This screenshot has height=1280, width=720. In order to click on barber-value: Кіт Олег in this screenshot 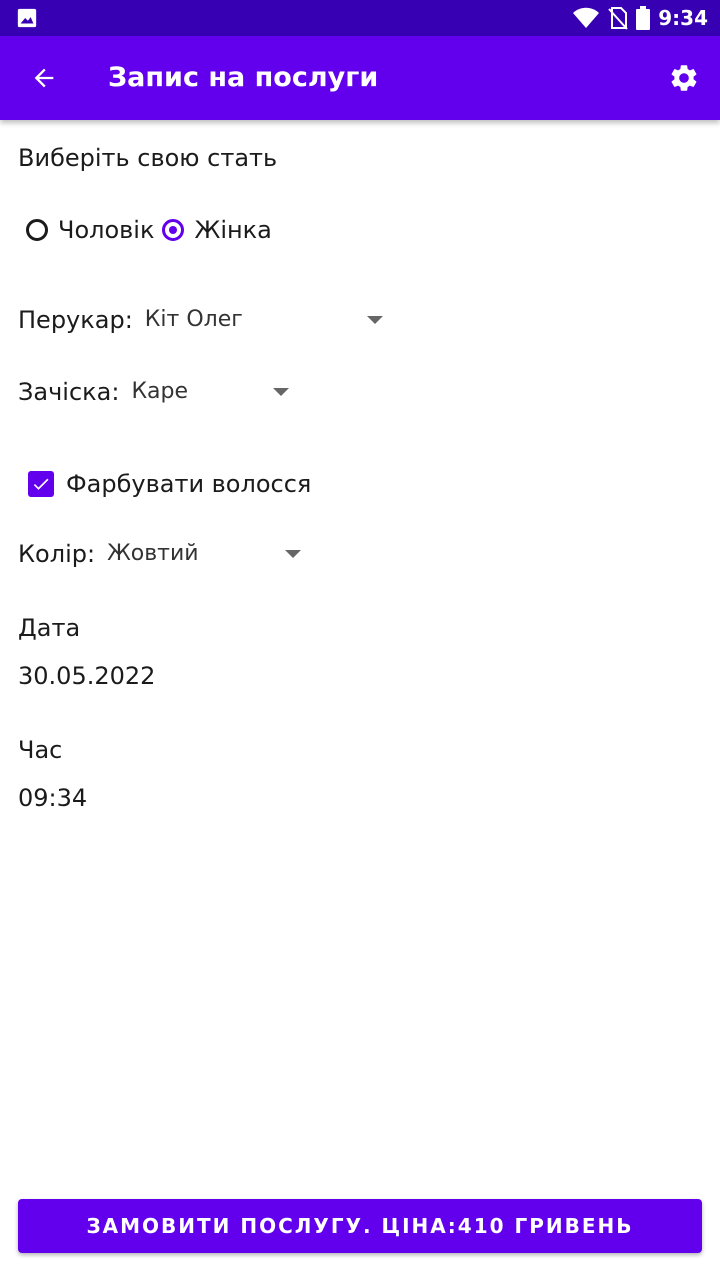, I will do `click(193, 319)`.